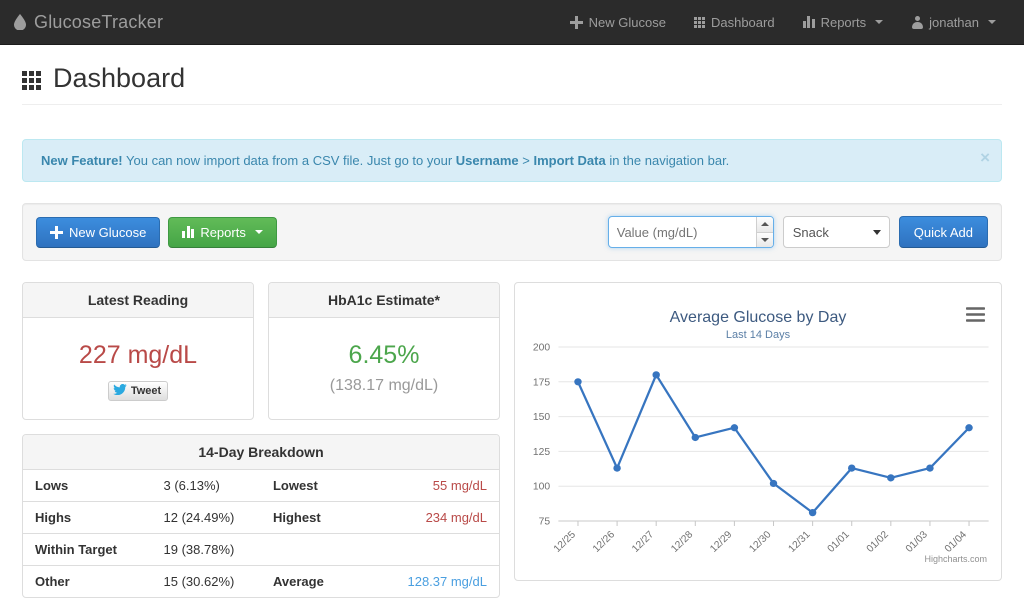 The width and height of the screenshot is (1024, 598). What do you see at coordinates (138, 368) in the screenshot?
I see `latest-reading-body: 227 mg/dL Tweet` at bounding box center [138, 368].